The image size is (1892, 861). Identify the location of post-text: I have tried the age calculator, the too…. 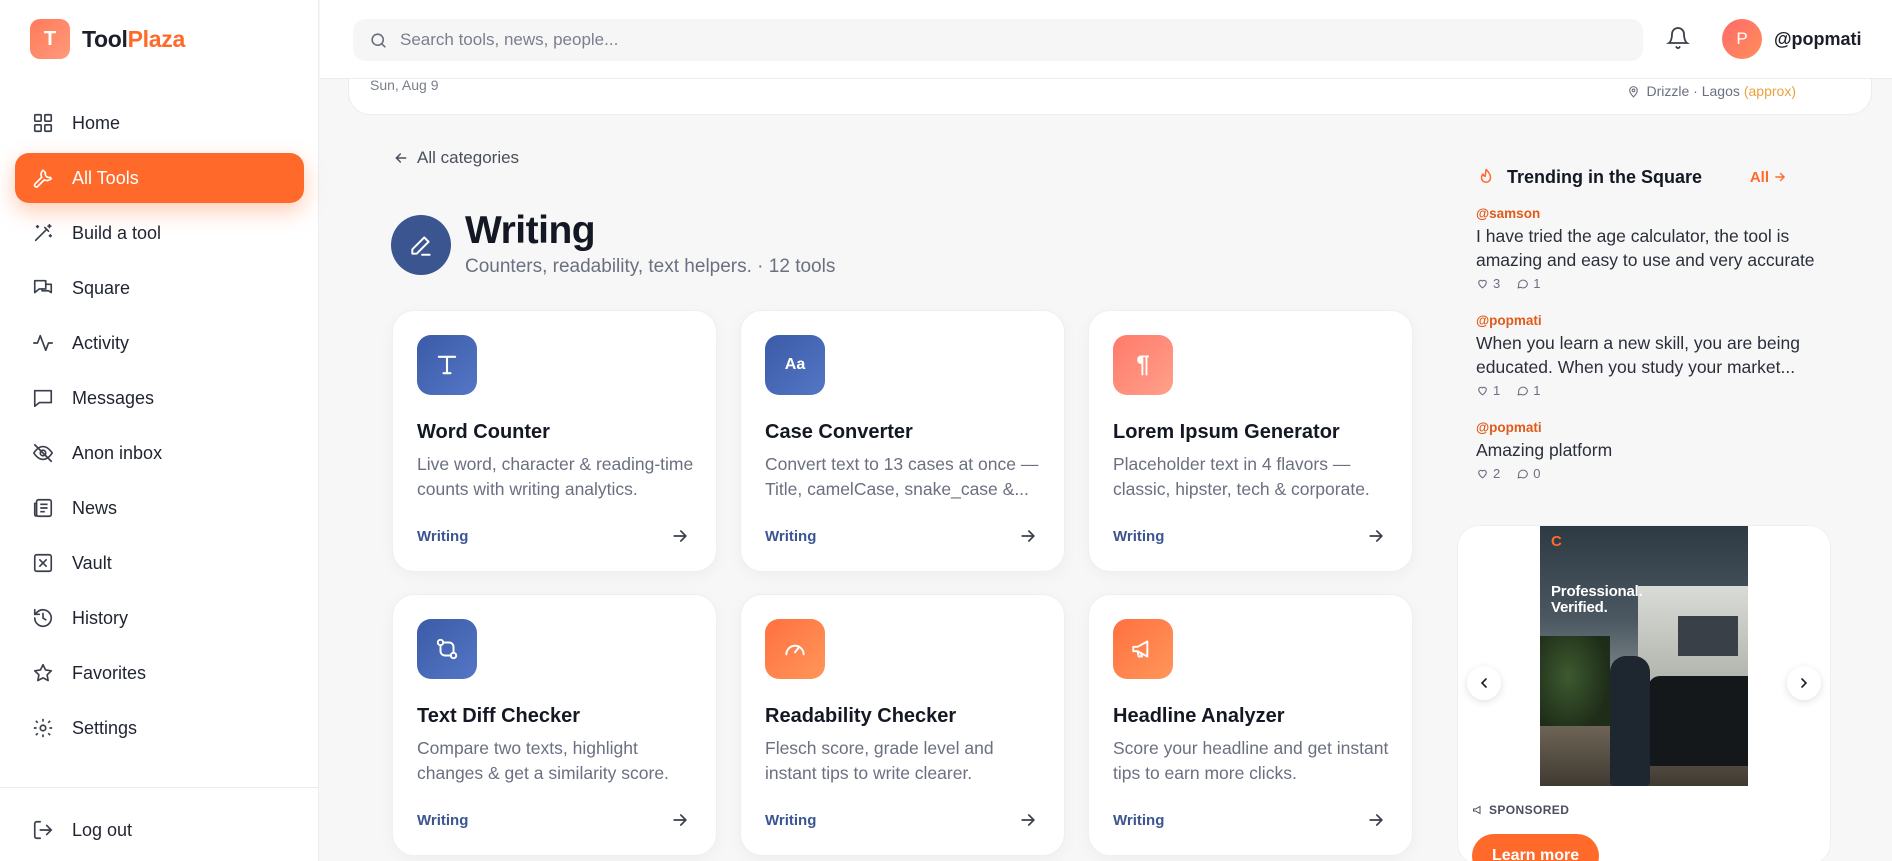
(1645, 248).